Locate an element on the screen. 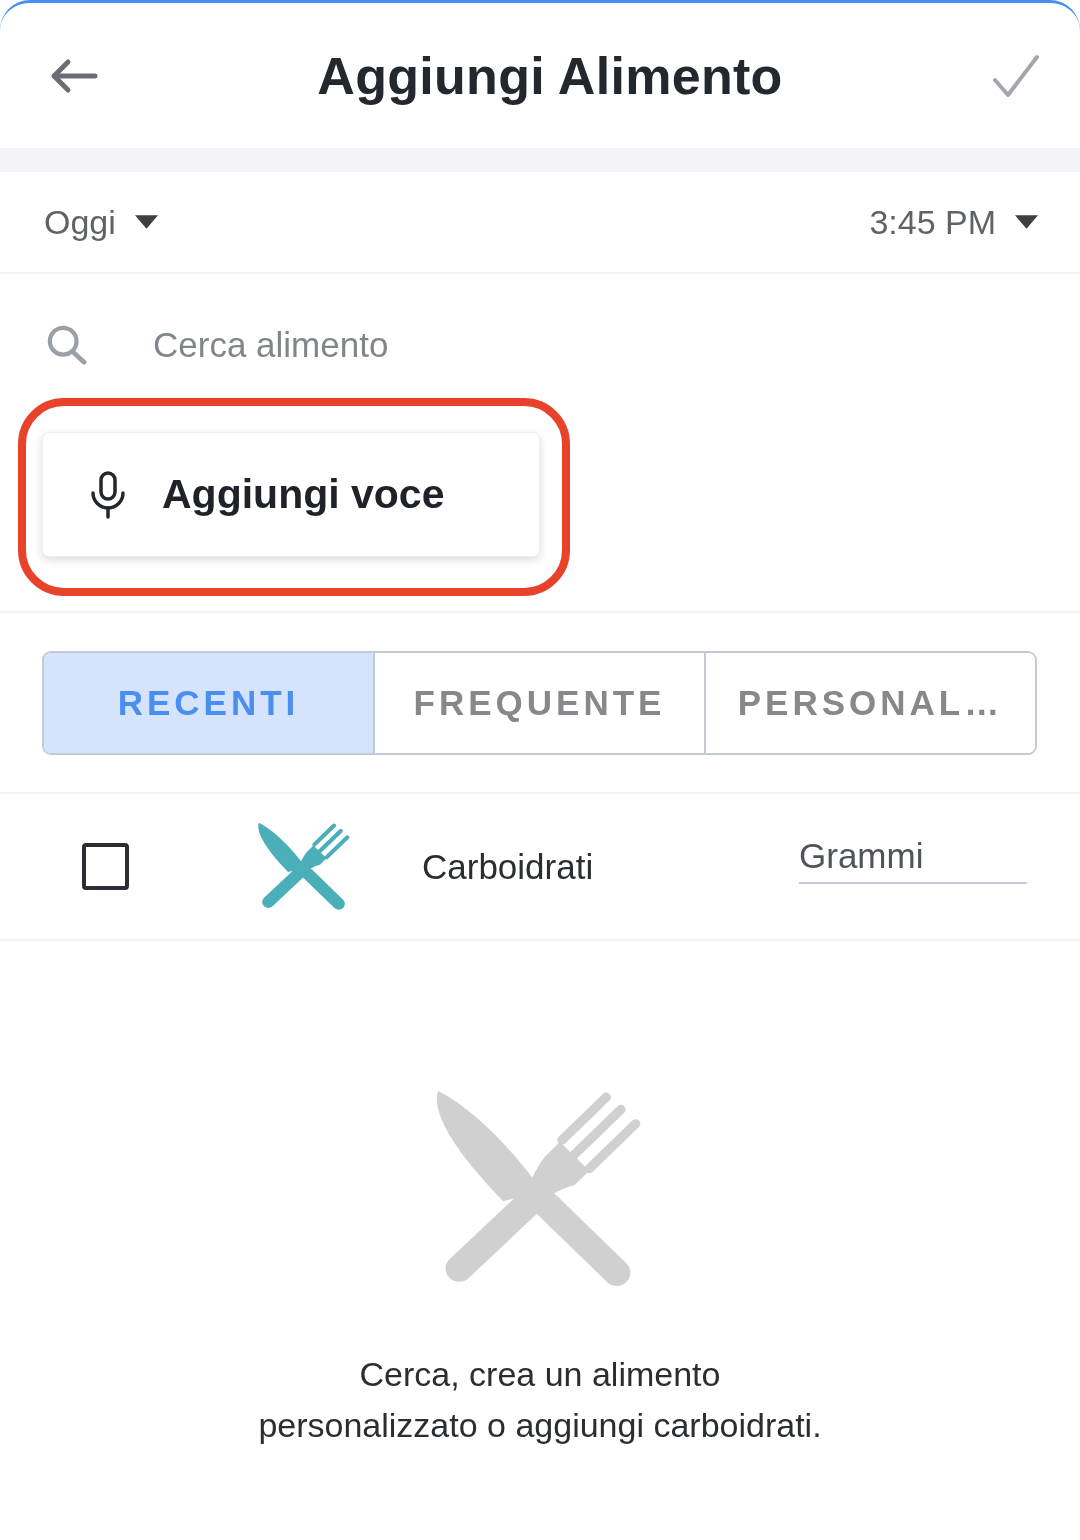  food-name: Carboidrati is located at coordinates (508, 866).